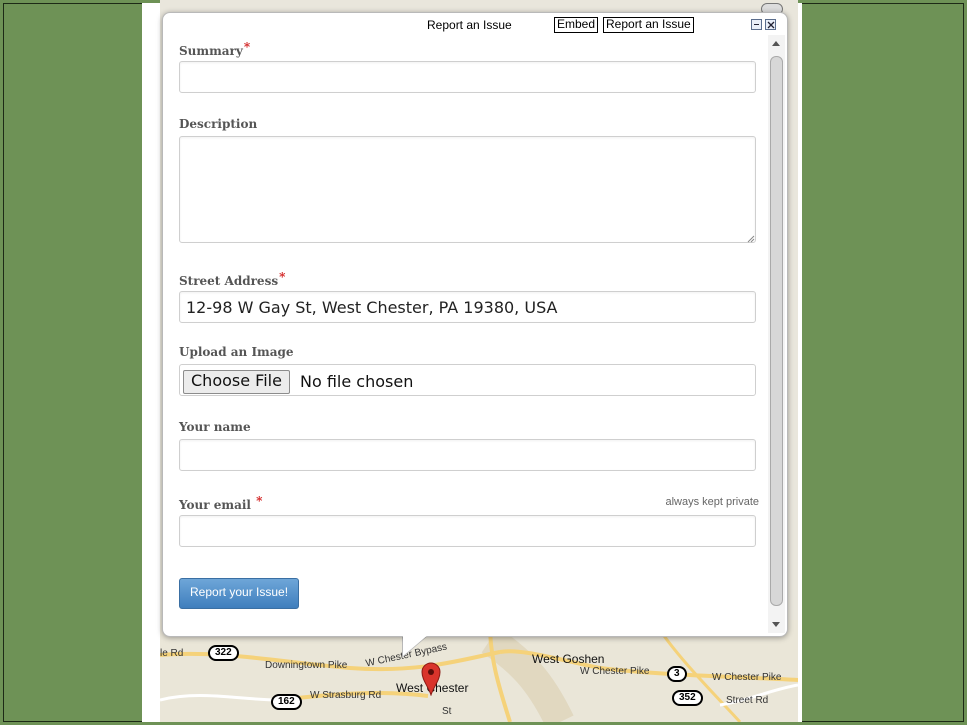 This screenshot has height=725, width=967. What do you see at coordinates (776, 624) in the screenshot?
I see `scroll-down-icon` at bounding box center [776, 624].